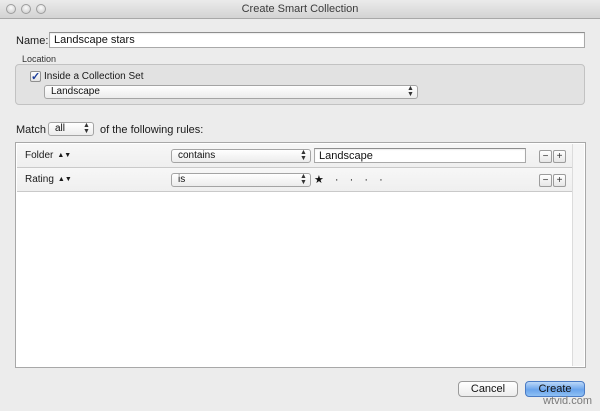  I want to click on match-mode-popup: all ▲ ▼, so click(71, 129).